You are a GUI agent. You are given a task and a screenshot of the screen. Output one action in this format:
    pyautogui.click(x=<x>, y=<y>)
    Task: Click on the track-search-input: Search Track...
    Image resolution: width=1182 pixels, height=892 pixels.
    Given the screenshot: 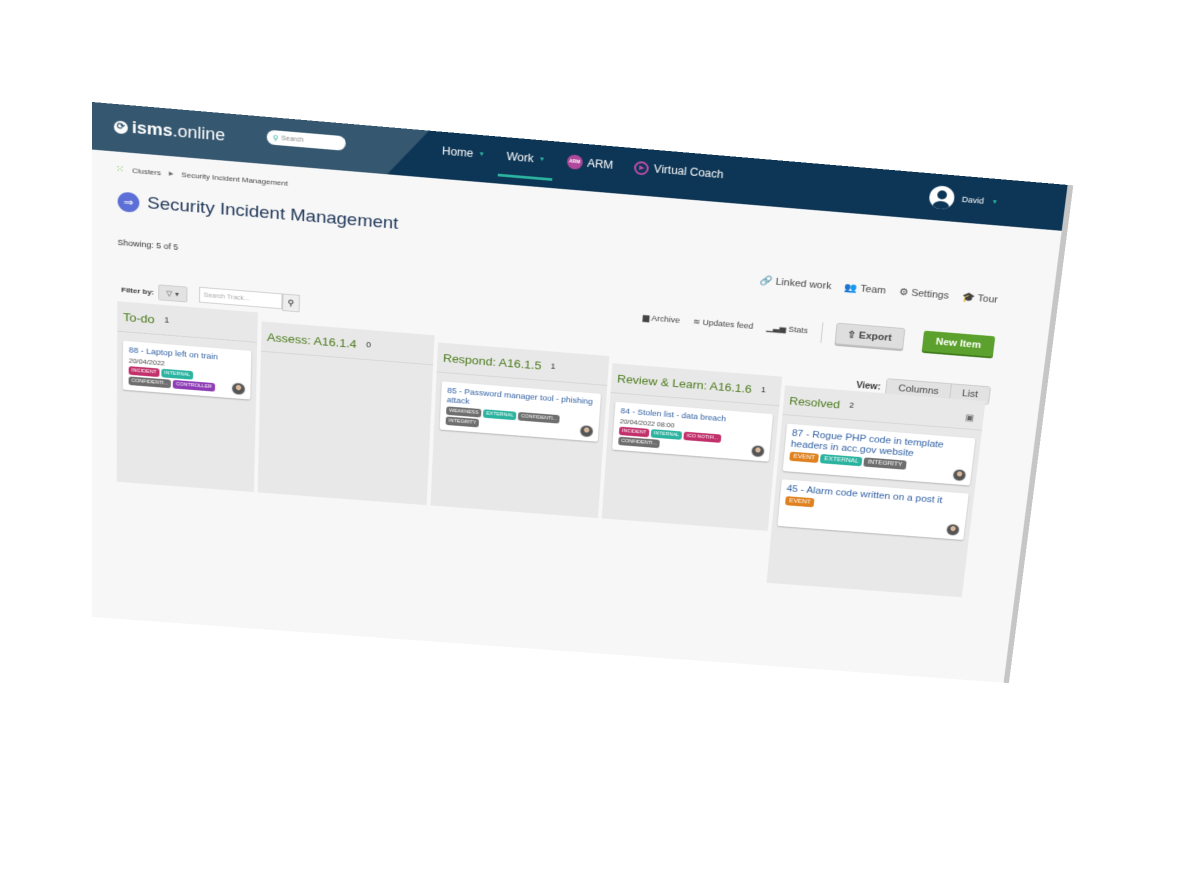 What is the action you would take?
    pyautogui.click(x=240, y=298)
    